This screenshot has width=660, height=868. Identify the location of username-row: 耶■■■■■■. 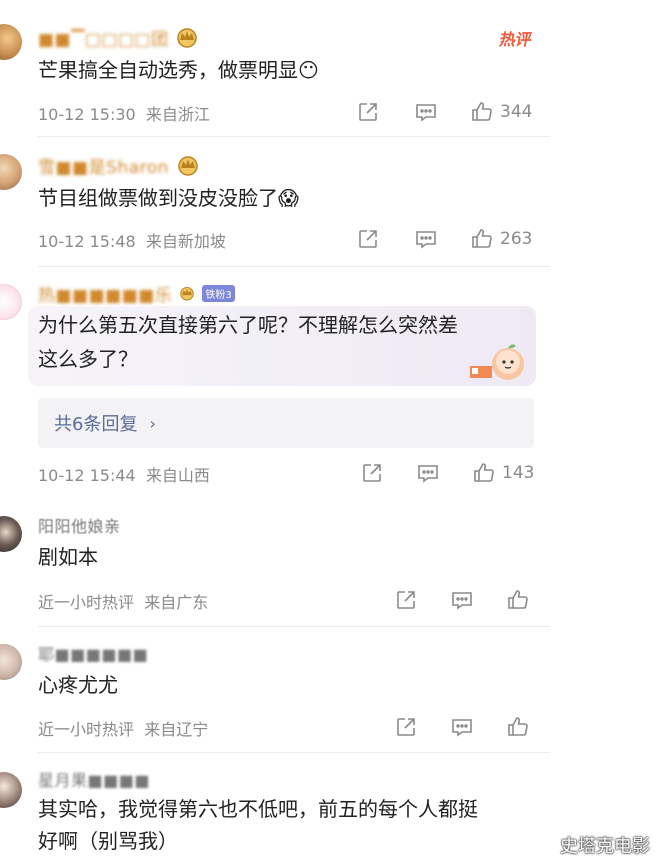
(93, 653).